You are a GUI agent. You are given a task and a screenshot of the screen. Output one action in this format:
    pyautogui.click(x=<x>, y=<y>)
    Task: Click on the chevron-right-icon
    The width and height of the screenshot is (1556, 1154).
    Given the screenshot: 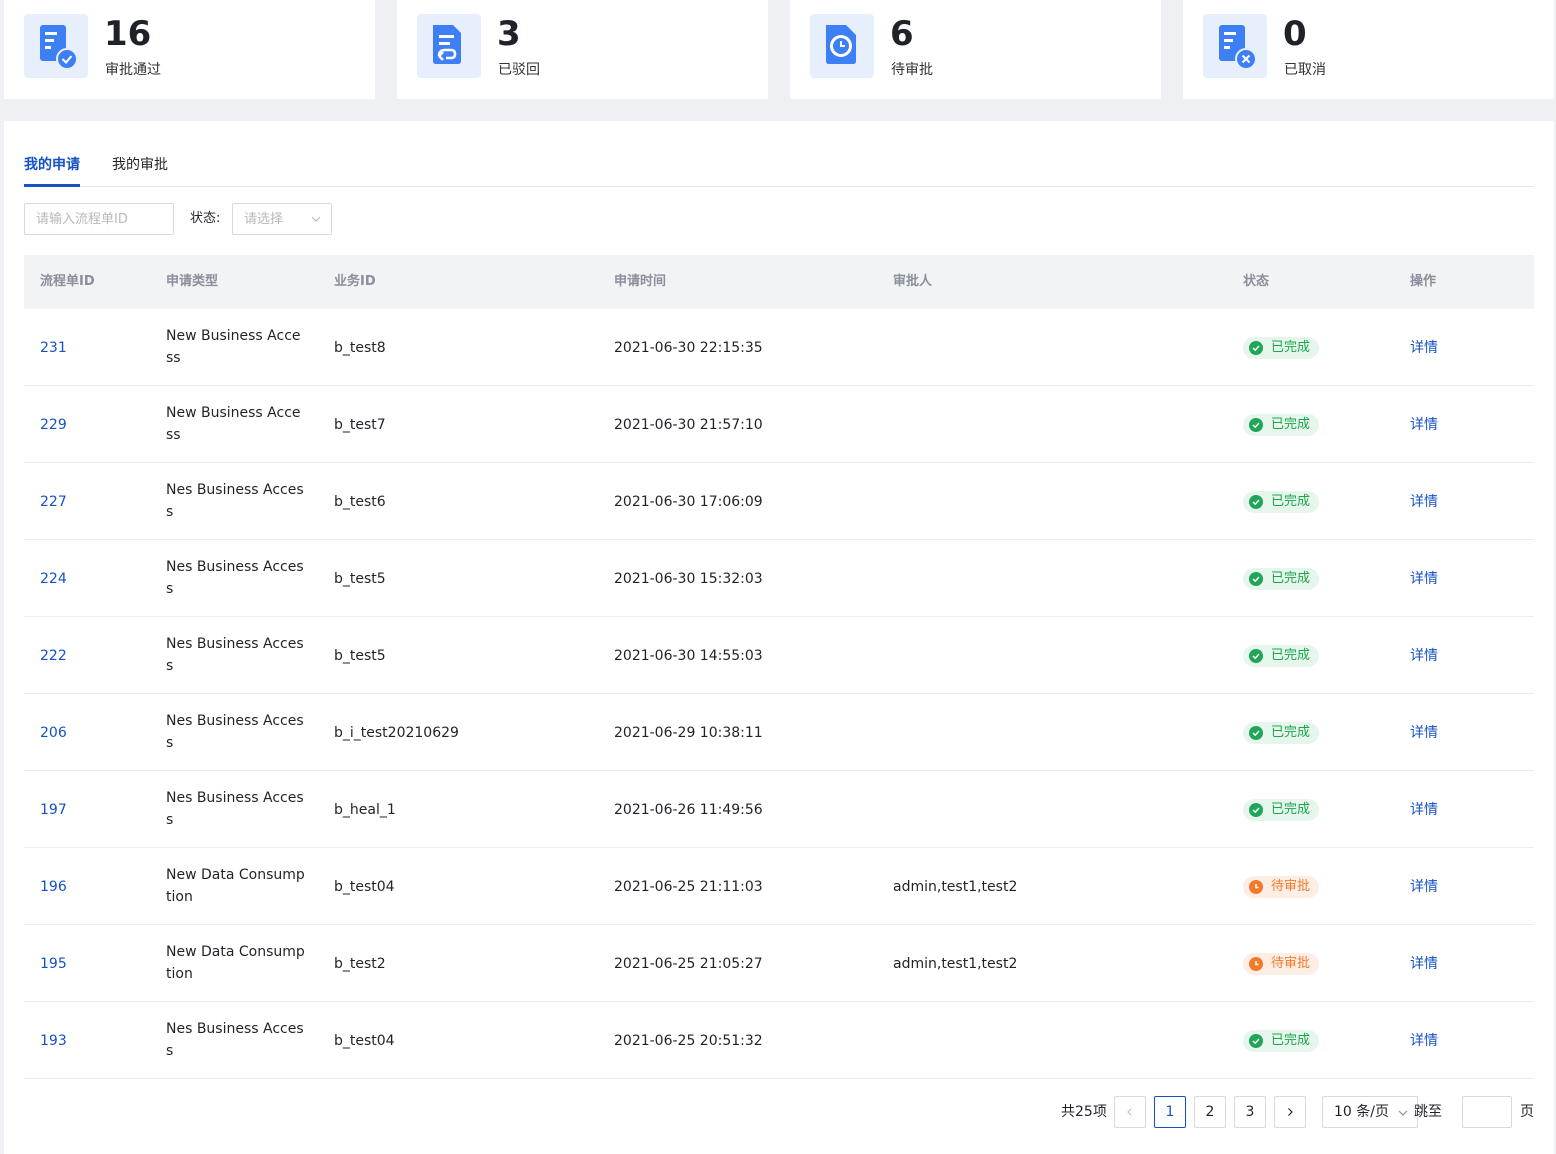 What is the action you would take?
    pyautogui.click(x=1290, y=1112)
    